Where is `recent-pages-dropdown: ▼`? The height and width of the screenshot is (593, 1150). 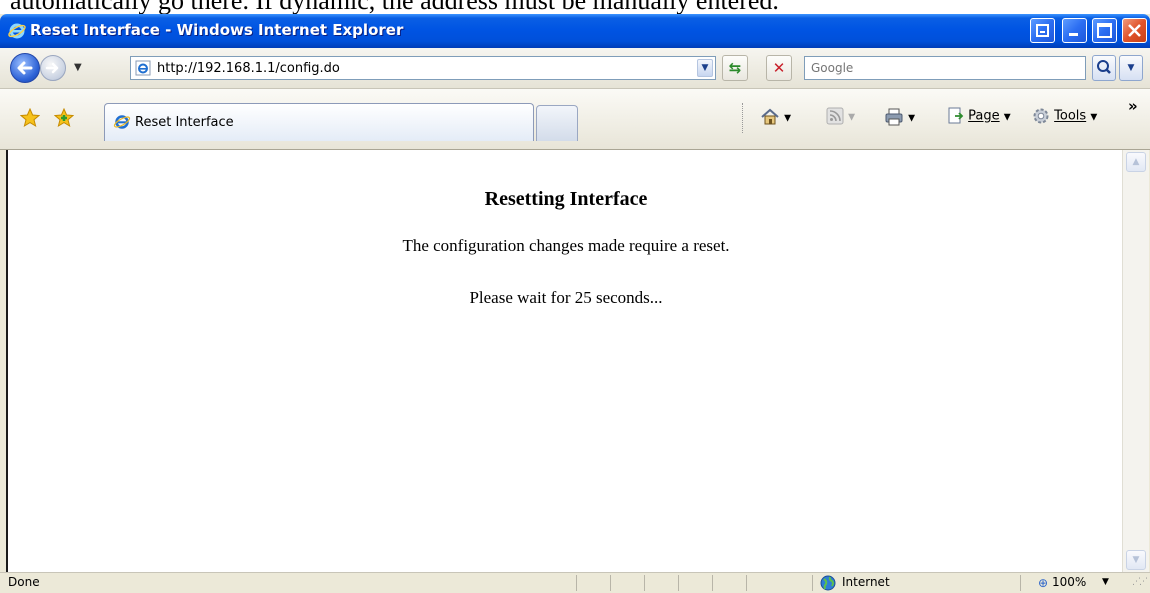
recent-pages-dropdown: ▼ is located at coordinates (78, 67).